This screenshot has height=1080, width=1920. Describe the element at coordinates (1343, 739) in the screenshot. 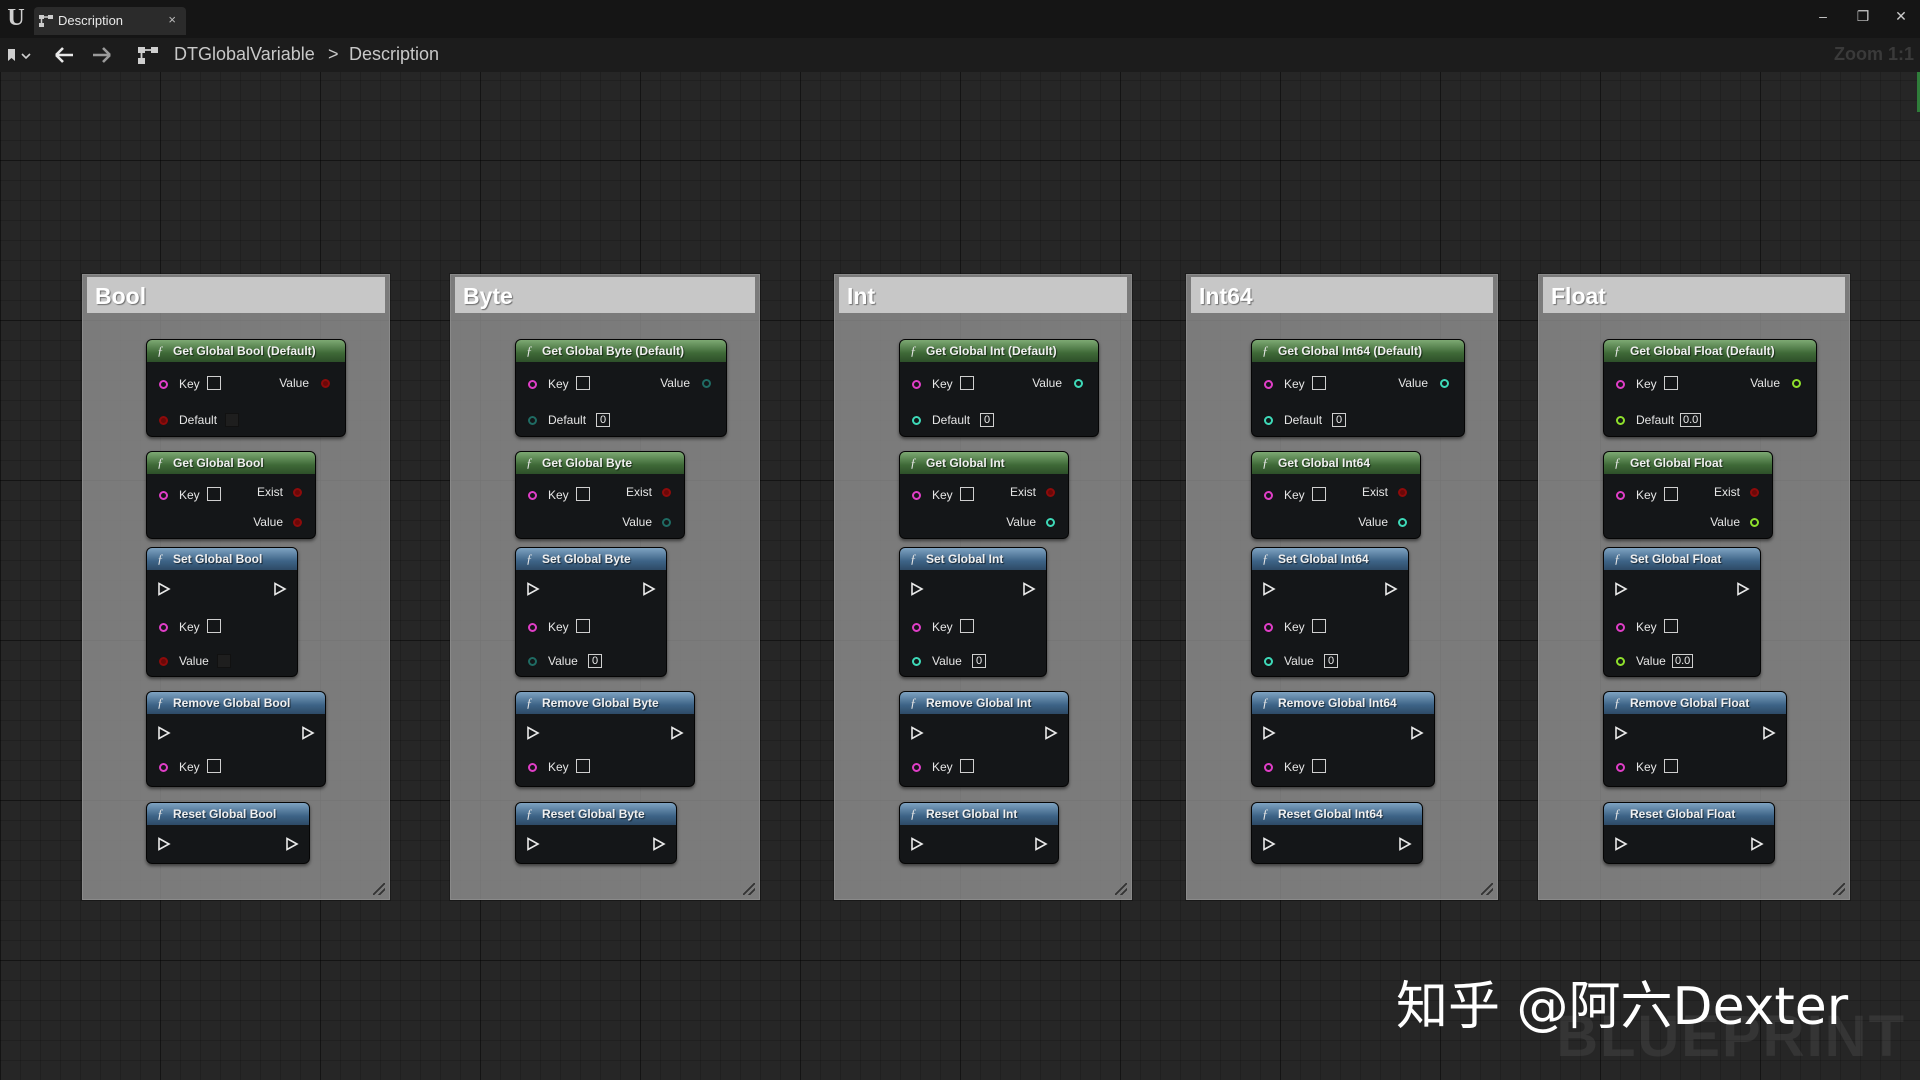

I see `node-remove: ƒ Remove Global Int64 Key` at that location.